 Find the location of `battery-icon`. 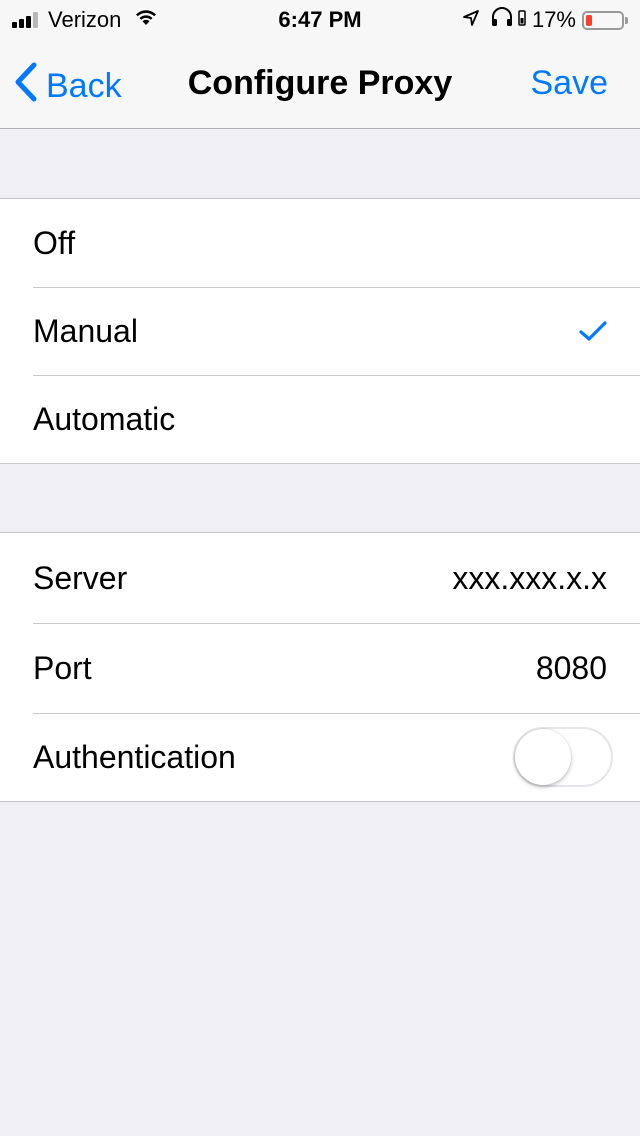

battery-icon is located at coordinates (603, 20).